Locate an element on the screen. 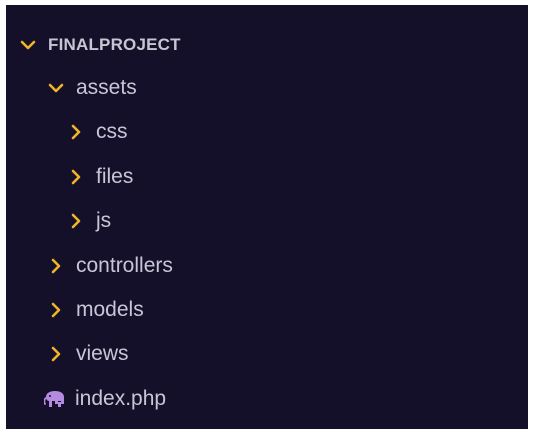 This screenshot has width=534, height=435. folder-label: models is located at coordinates (110, 309).